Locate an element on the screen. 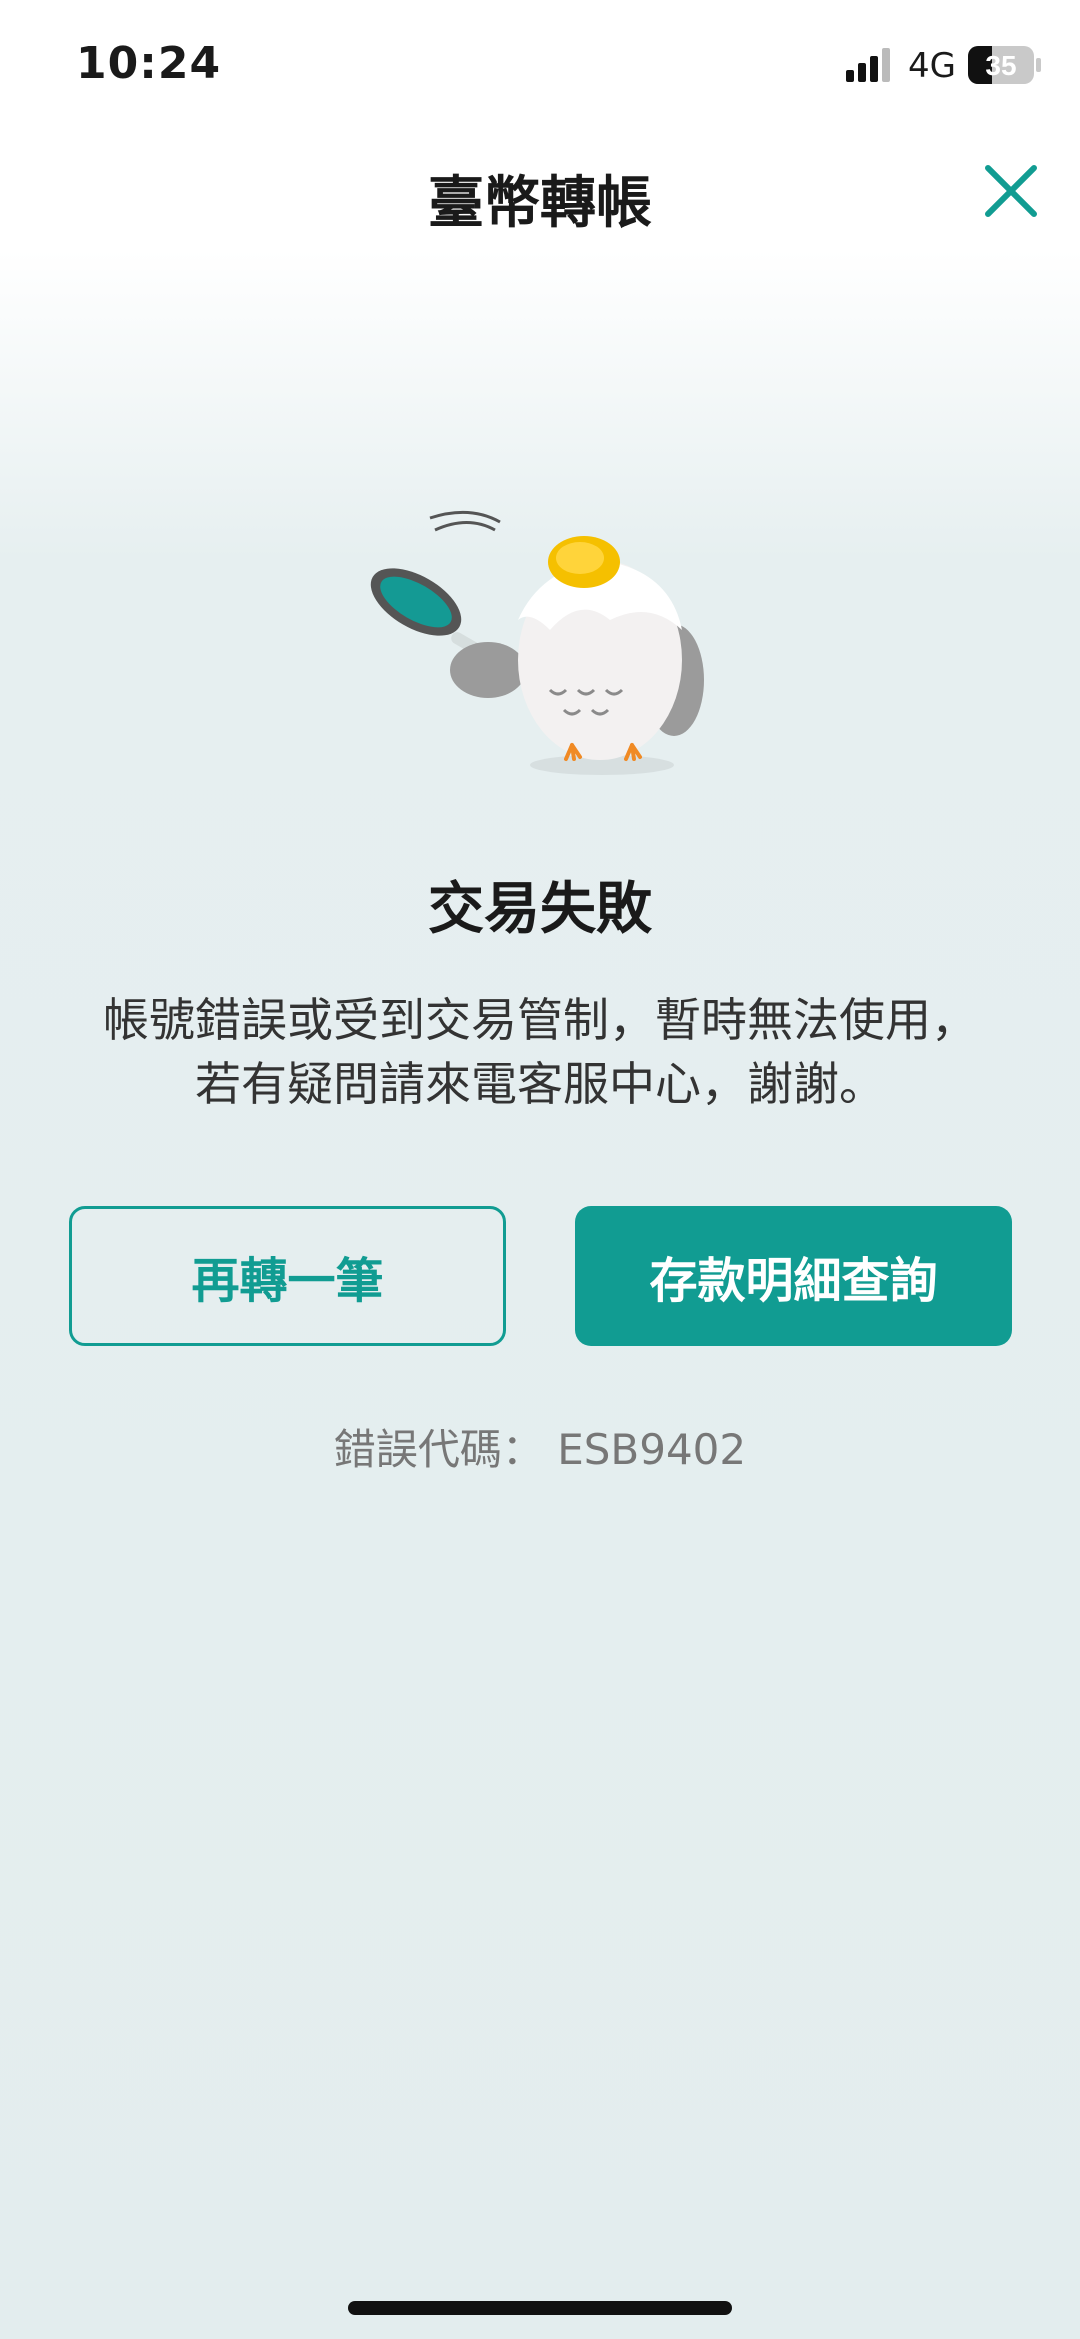 The image size is (1080, 2339). message-line-1: 帳號錯誤或受到交易管制，暫時無法使用， is located at coordinates (540, 1020).